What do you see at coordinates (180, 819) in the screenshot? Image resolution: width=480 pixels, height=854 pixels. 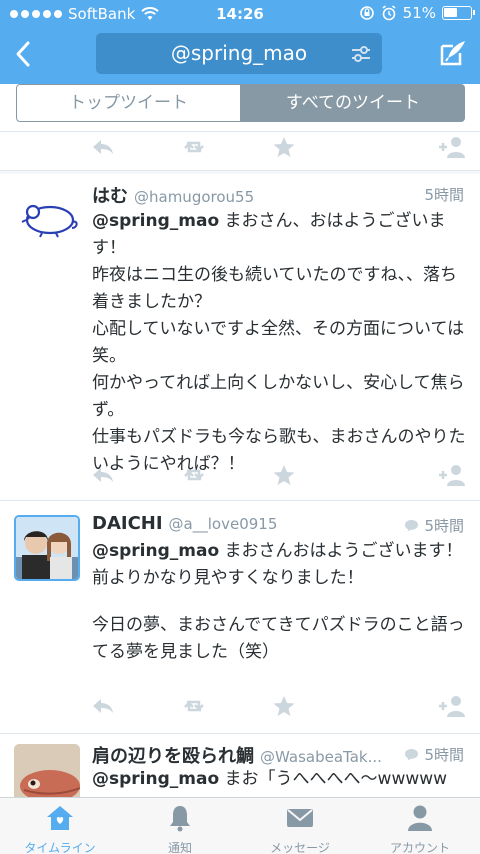 I see `bell-icon` at bounding box center [180, 819].